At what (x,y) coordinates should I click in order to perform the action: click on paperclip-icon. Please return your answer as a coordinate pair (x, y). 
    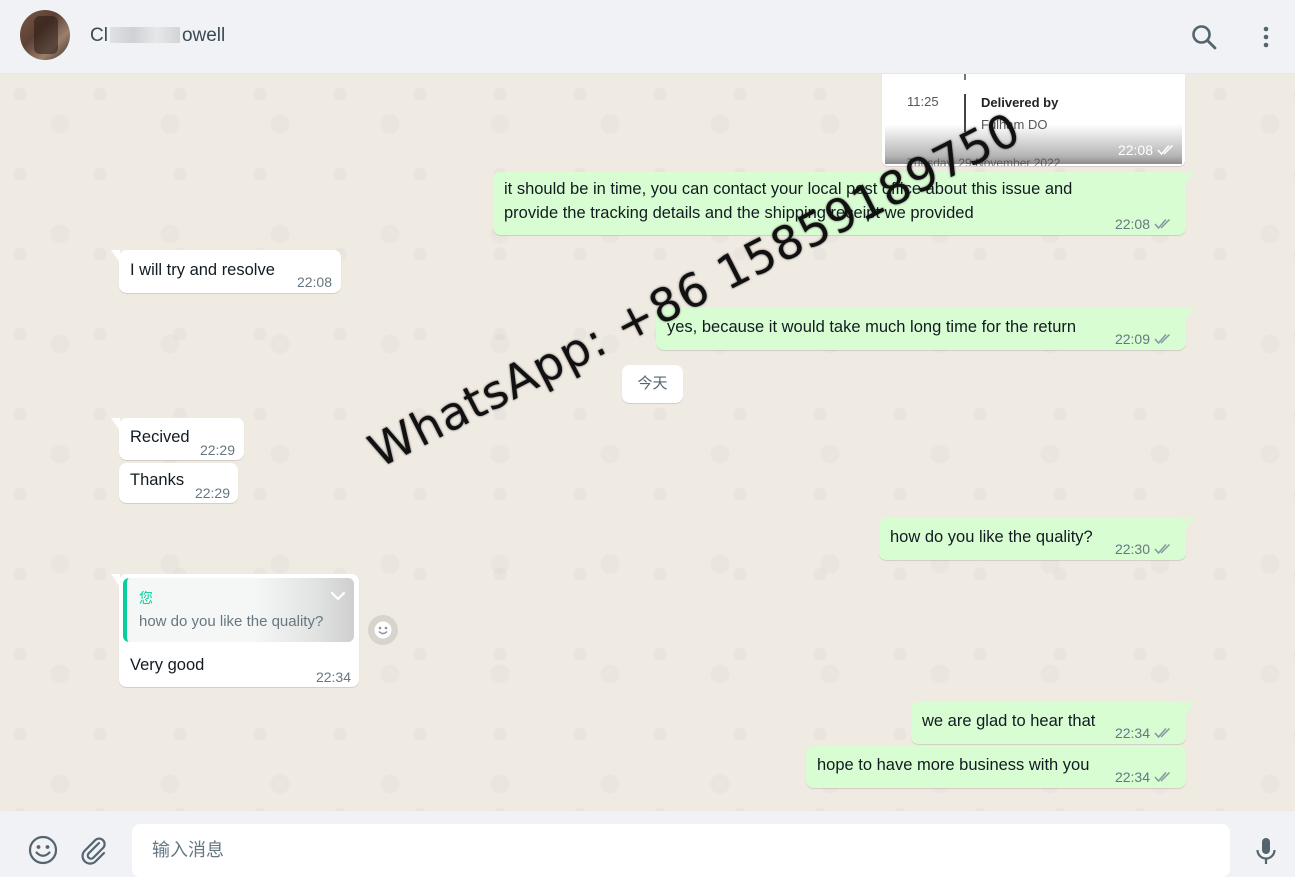
    Looking at the image, I should click on (94, 850).